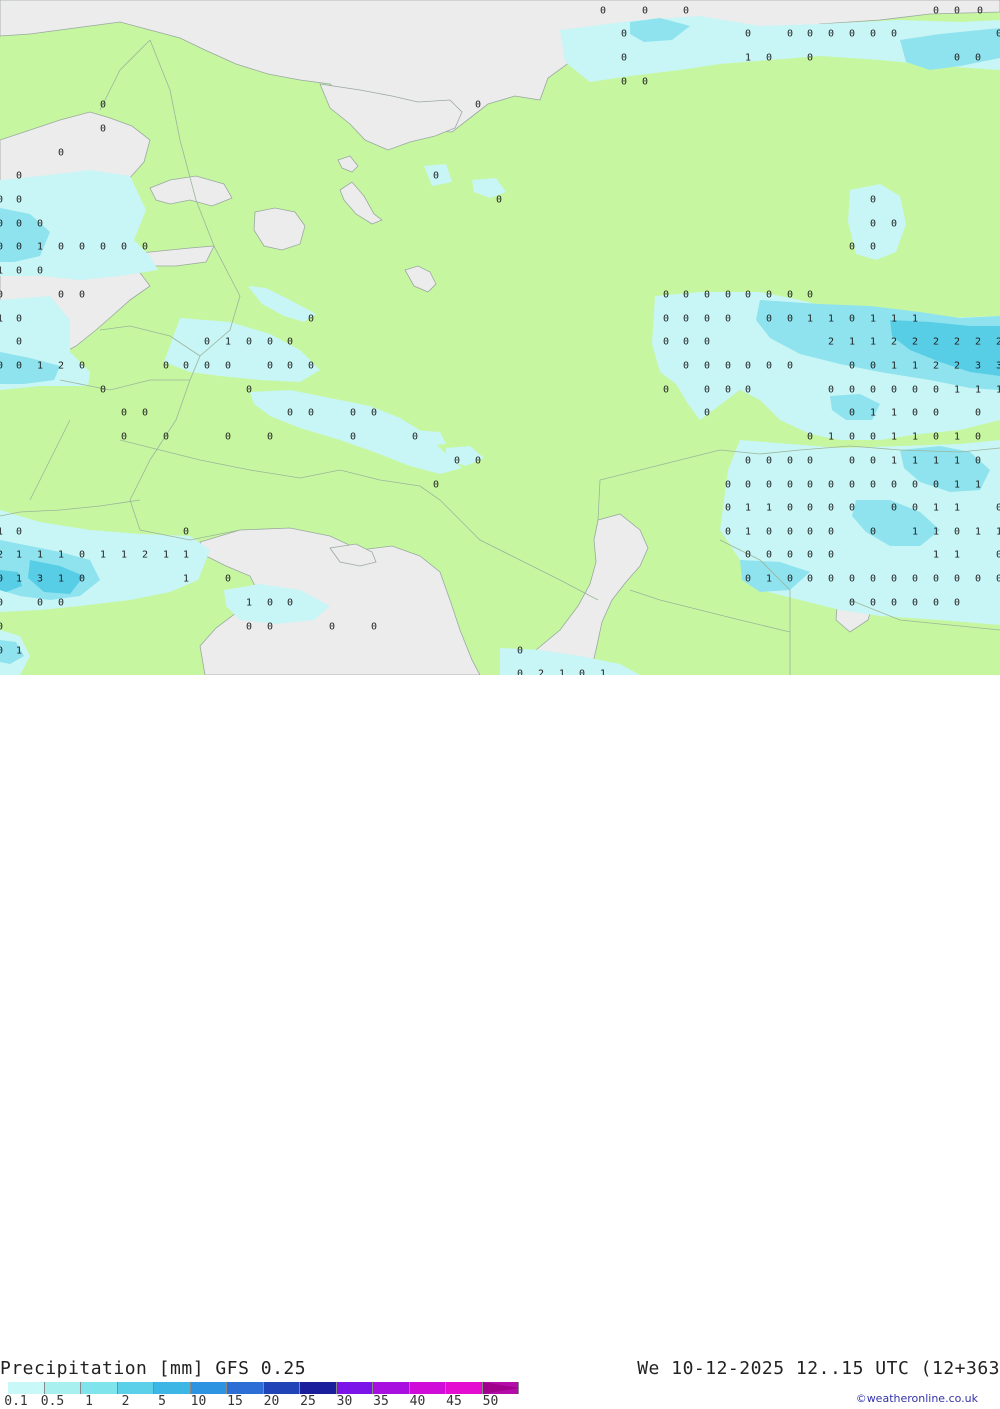 This screenshot has height=1409, width=1000. I want to click on legend-label: 15, so click(235, 1401).